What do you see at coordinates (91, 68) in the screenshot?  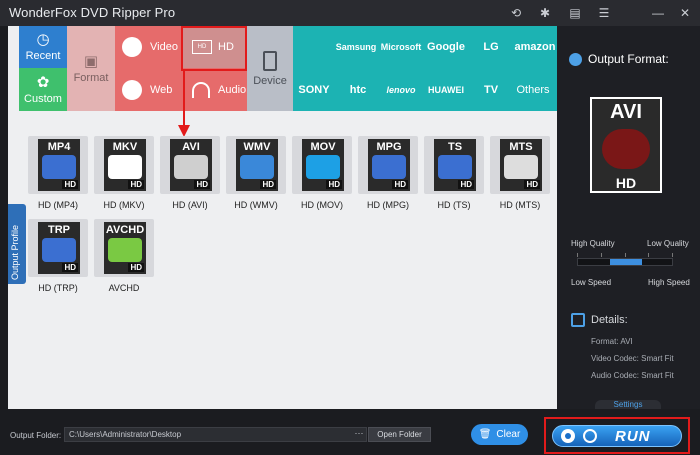 I see `category-format: ▣ Format` at bounding box center [91, 68].